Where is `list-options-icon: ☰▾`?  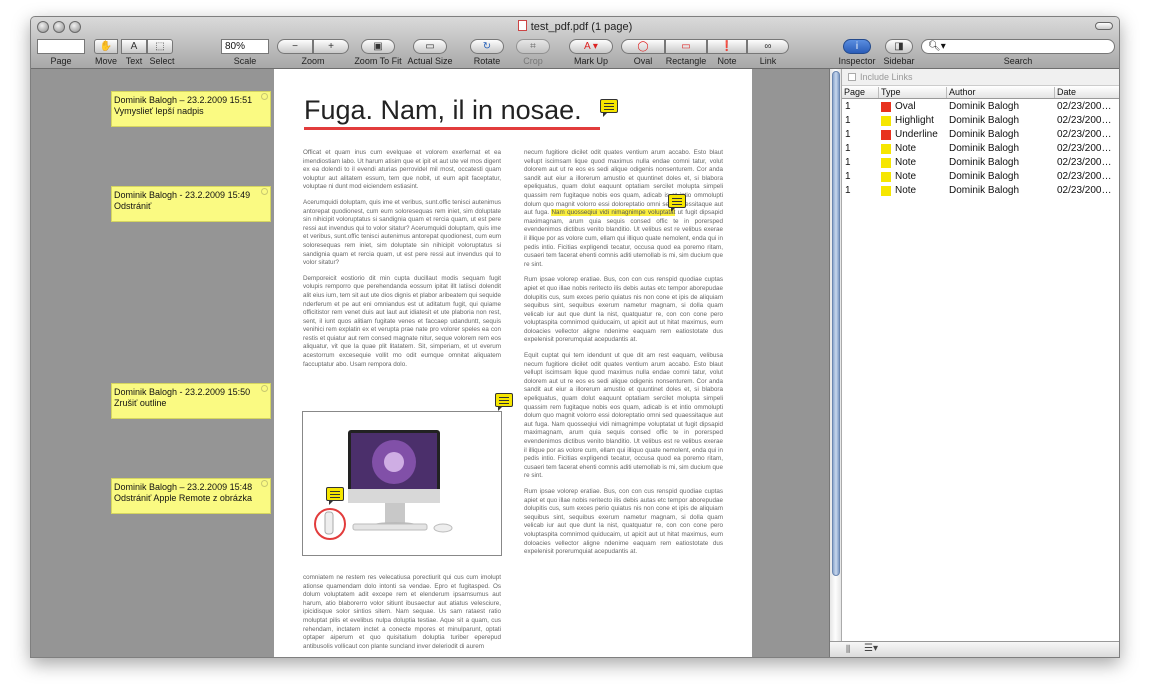
list-options-icon: ☰▾ is located at coordinates (871, 648).